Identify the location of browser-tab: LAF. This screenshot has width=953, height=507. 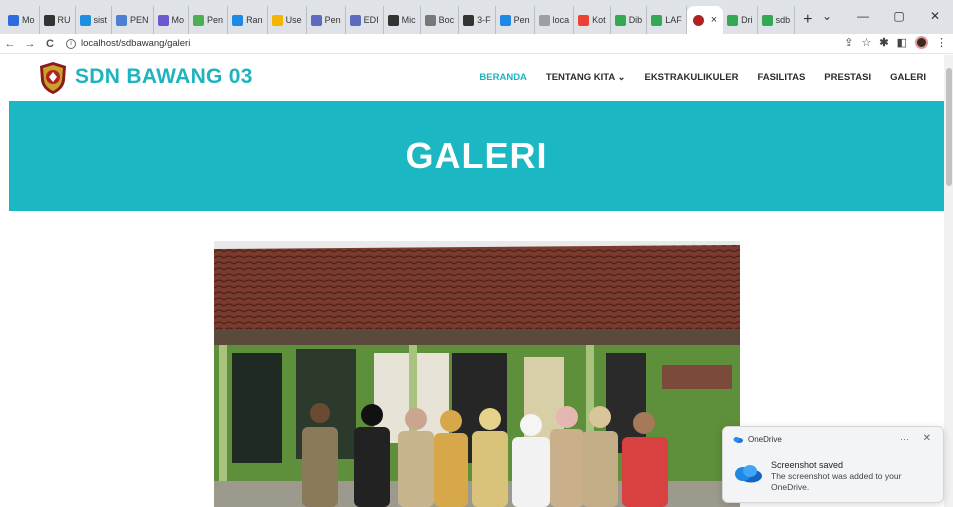
(667, 20).